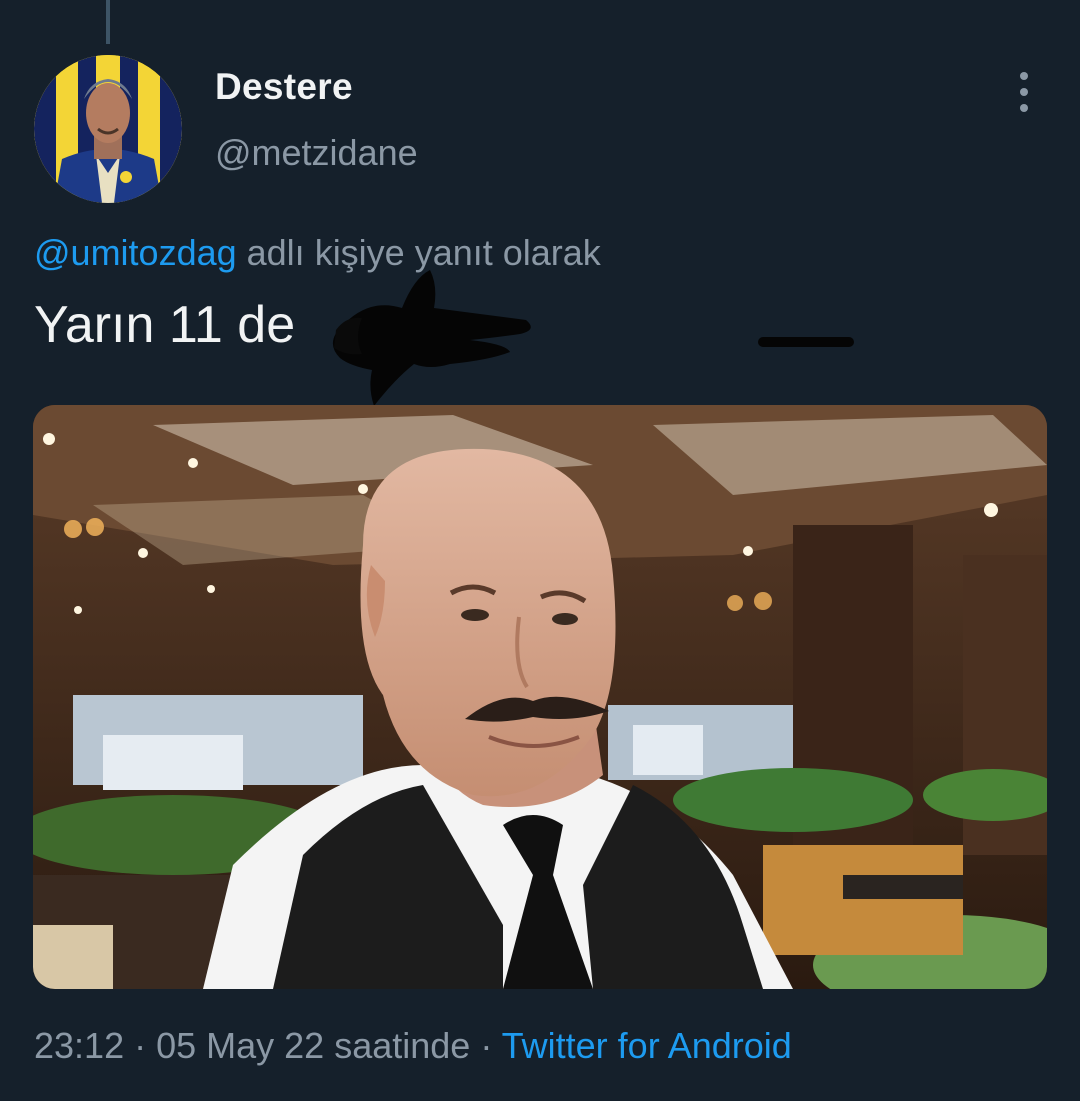 The width and height of the screenshot is (1080, 1101). What do you see at coordinates (165, 325) in the screenshot?
I see `tweet-text: Yarın 11 de` at bounding box center [165, 325].